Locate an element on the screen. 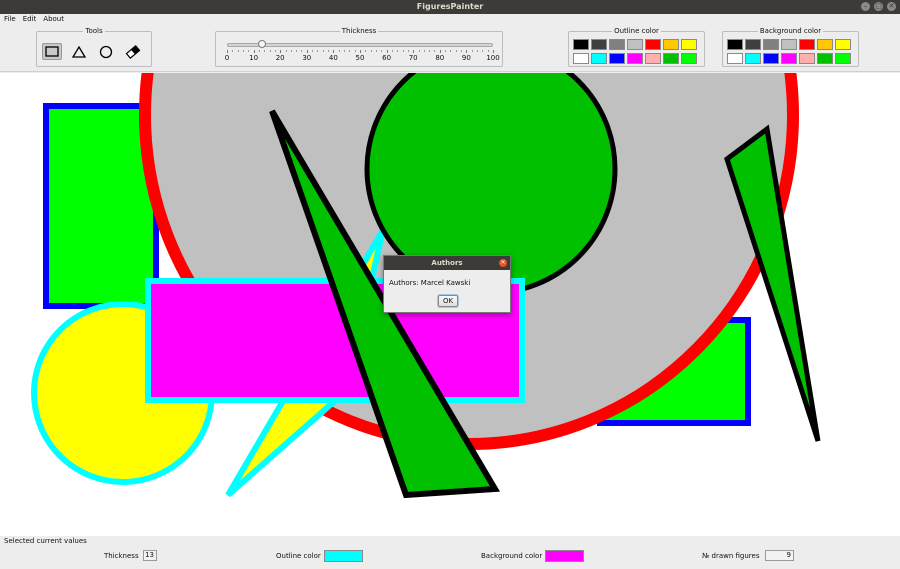 The width and height of the screenshot is (900, 569). background-status-label: Background color is located at coordinates (512, 556).